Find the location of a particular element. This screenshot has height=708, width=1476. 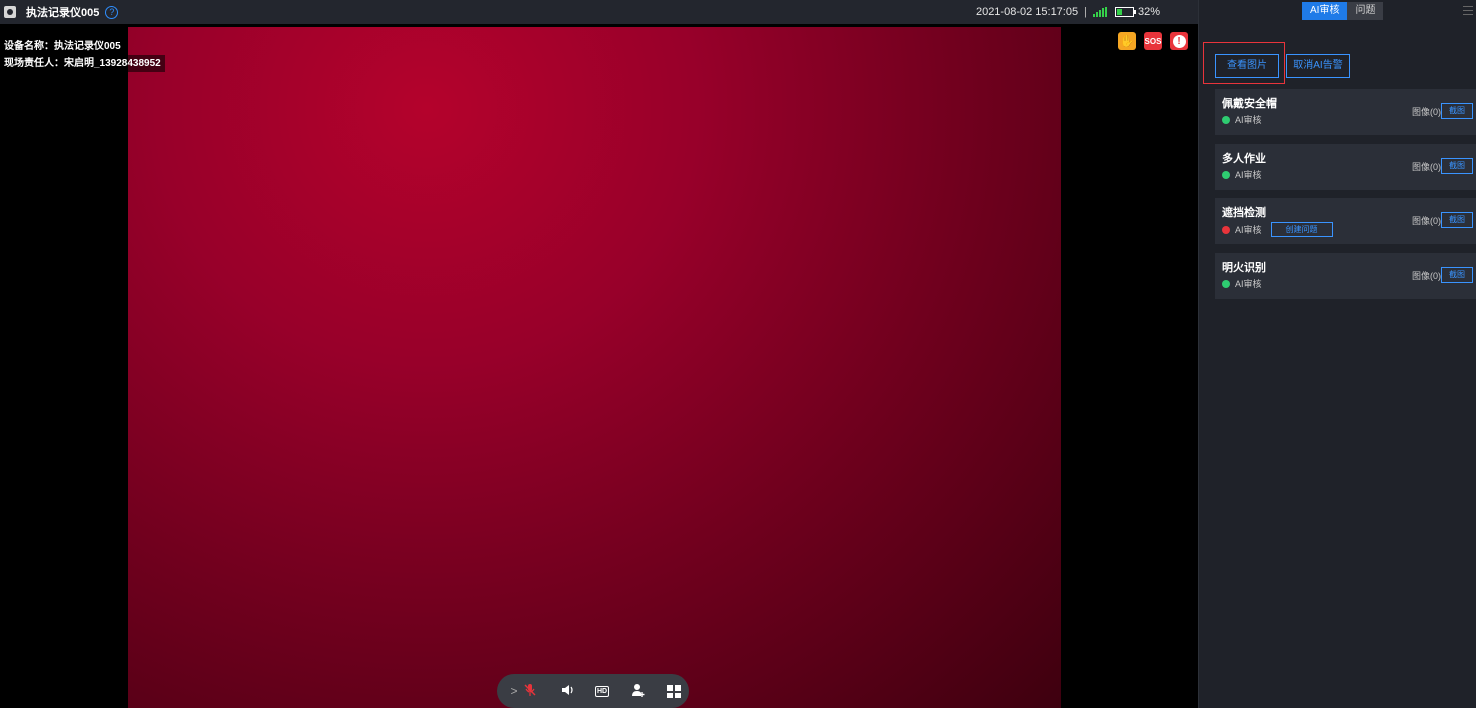

speaker-icon is located at coordinates (568, 691).